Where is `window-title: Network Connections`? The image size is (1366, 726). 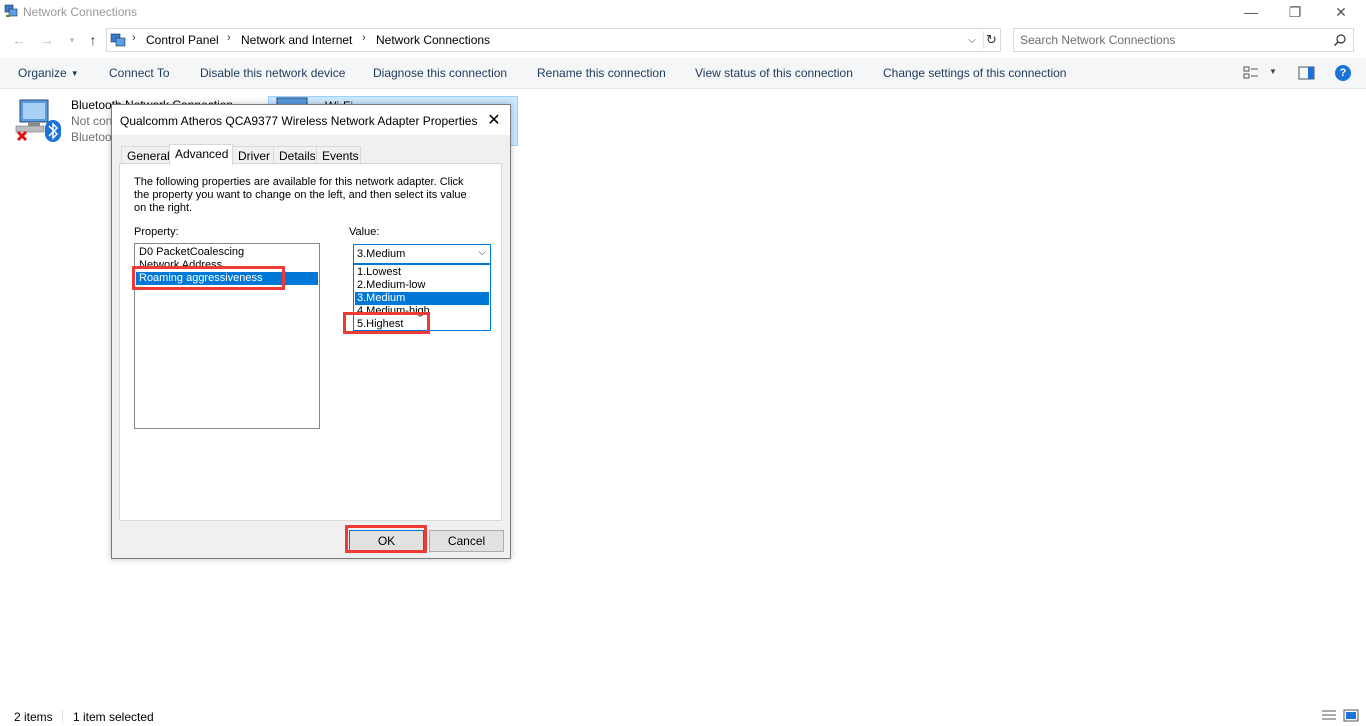 window-title: Network Connections is located at coordinates (80, 12).